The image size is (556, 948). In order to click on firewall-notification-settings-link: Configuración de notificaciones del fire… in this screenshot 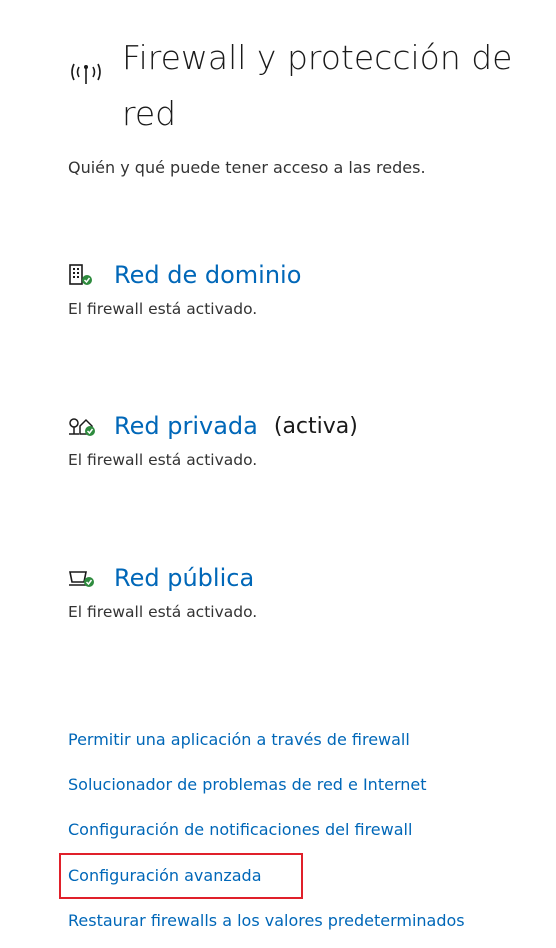, I will do `click(240, 829)`.